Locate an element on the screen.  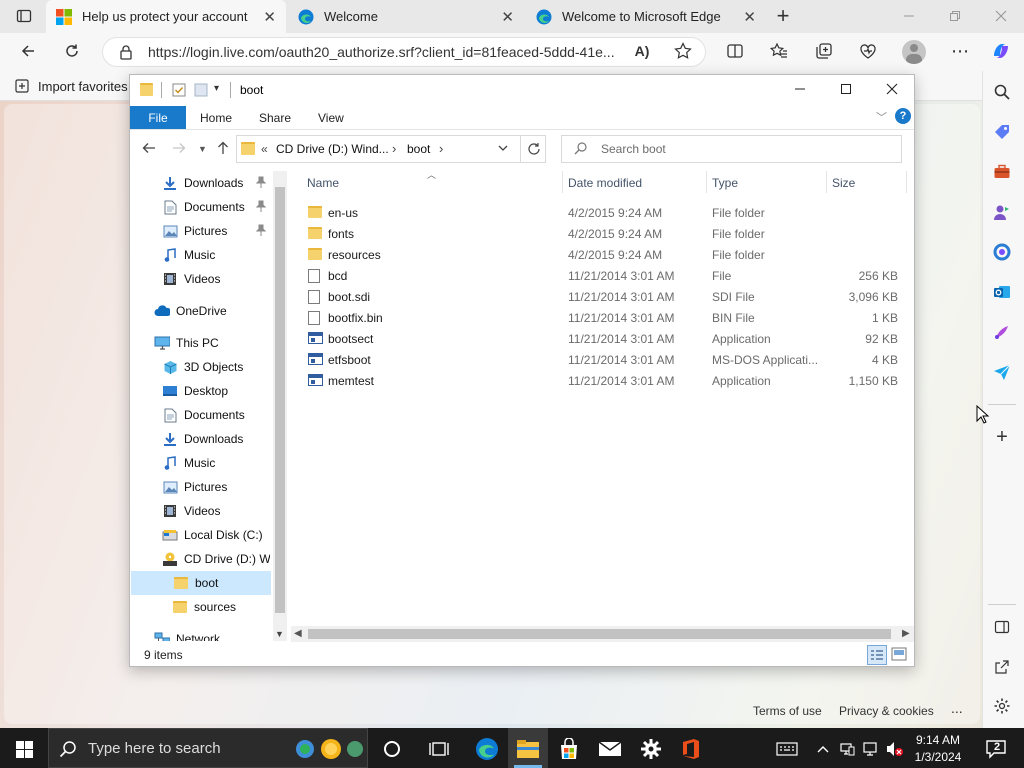
tab-help-protect-account: Help us protect your account ✕ is located at coordinates (166, 16).